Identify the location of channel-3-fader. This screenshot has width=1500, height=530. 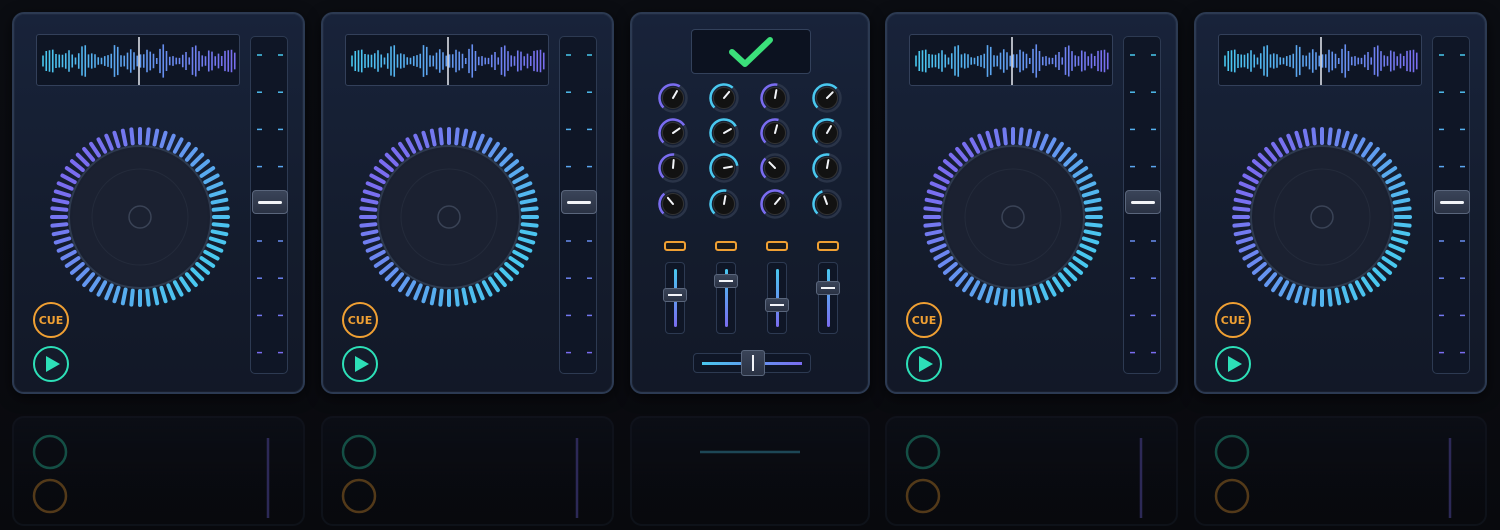
(777, 298).